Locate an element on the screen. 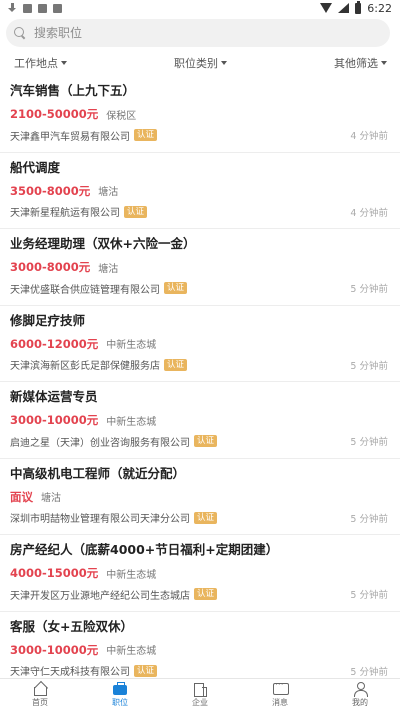  job-title: 汽车销售（上九下五） is located at coordinates (73, 90).